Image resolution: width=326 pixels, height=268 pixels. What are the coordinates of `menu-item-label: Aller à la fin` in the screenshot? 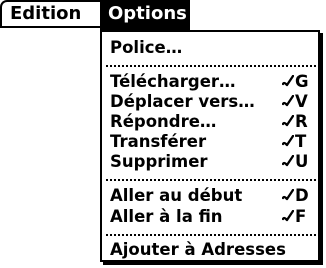 It's located at (166, 216).